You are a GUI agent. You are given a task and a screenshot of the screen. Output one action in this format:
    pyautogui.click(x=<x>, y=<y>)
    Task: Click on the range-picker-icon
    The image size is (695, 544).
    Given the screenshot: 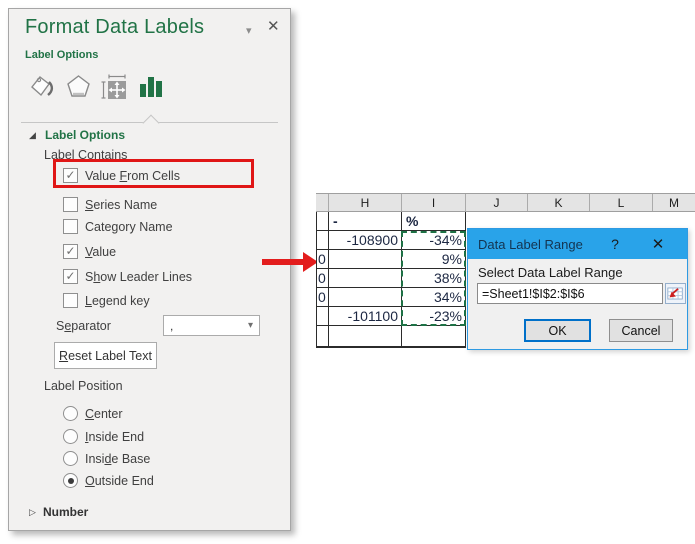 What is the action you would take?
    pyautogui.click(x=675, y=293)
    